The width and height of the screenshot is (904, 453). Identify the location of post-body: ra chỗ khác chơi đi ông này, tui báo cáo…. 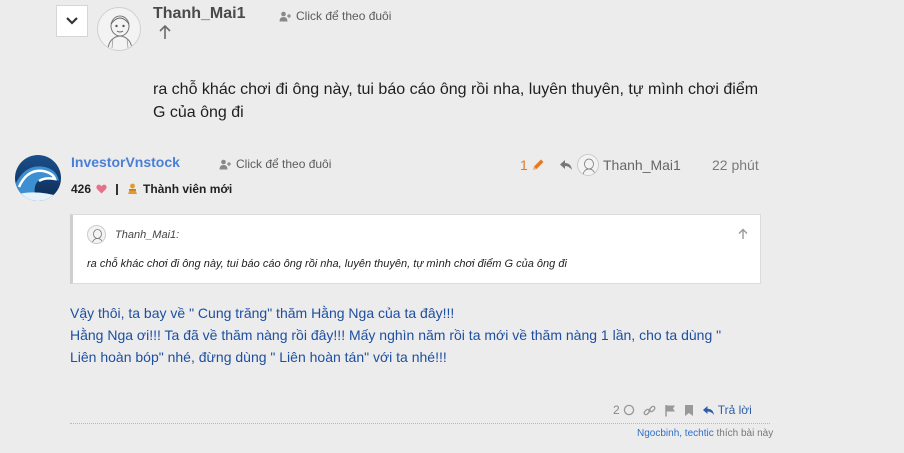
(473, 101).